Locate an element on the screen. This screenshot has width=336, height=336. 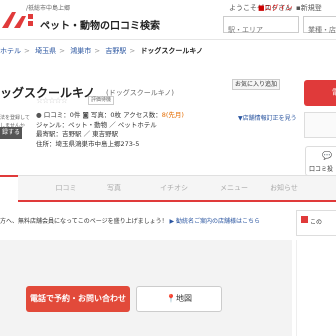
meta-counts: ● 口コミ：0件 ◙ 写真：0枚 アクセス数：8(先月) is located at coordinates (110, 116).